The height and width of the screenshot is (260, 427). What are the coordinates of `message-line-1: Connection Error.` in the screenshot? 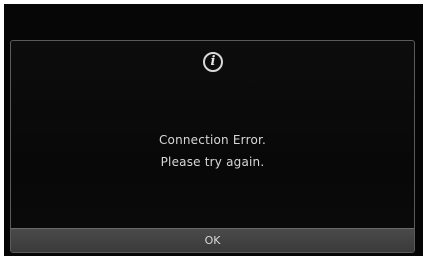 It's located at (212, 140).